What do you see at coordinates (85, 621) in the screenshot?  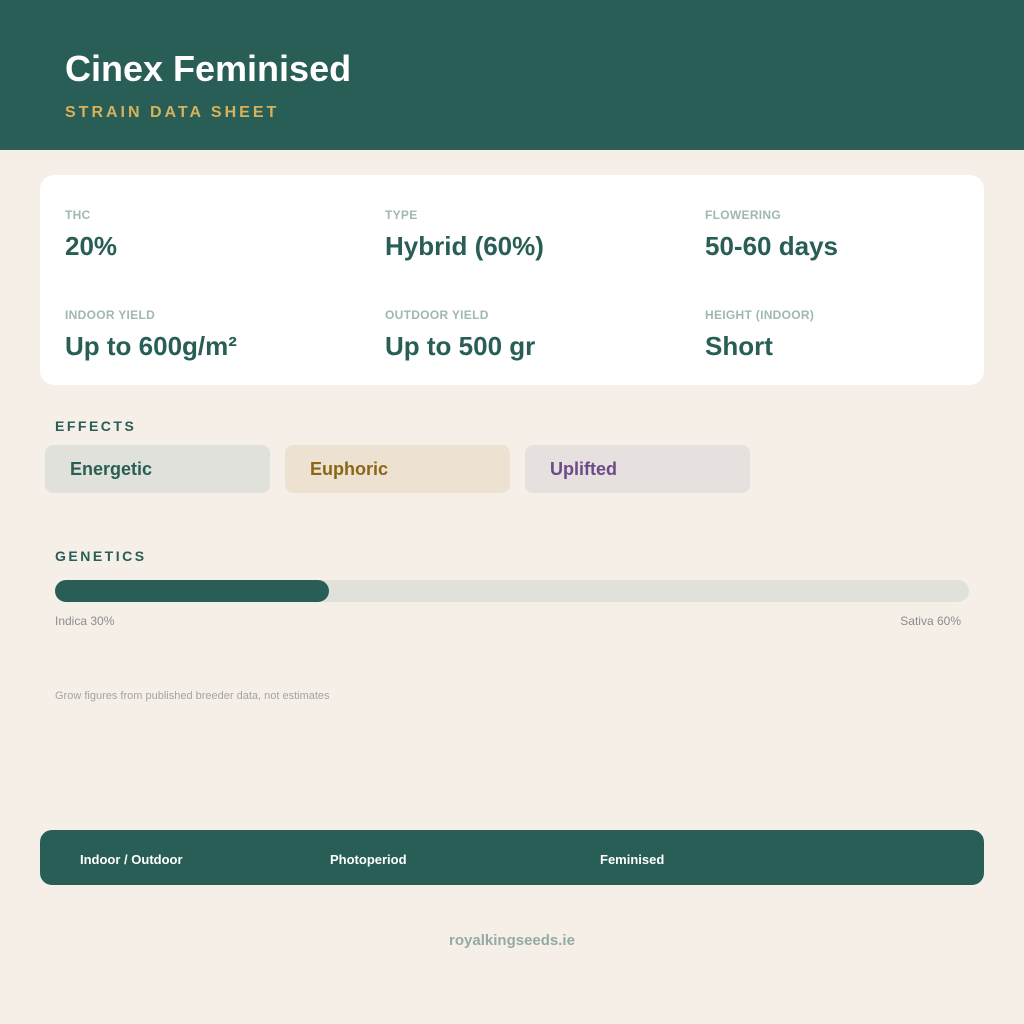 I see `indica-label: Indica 30%` at bounding box center [85, 621].